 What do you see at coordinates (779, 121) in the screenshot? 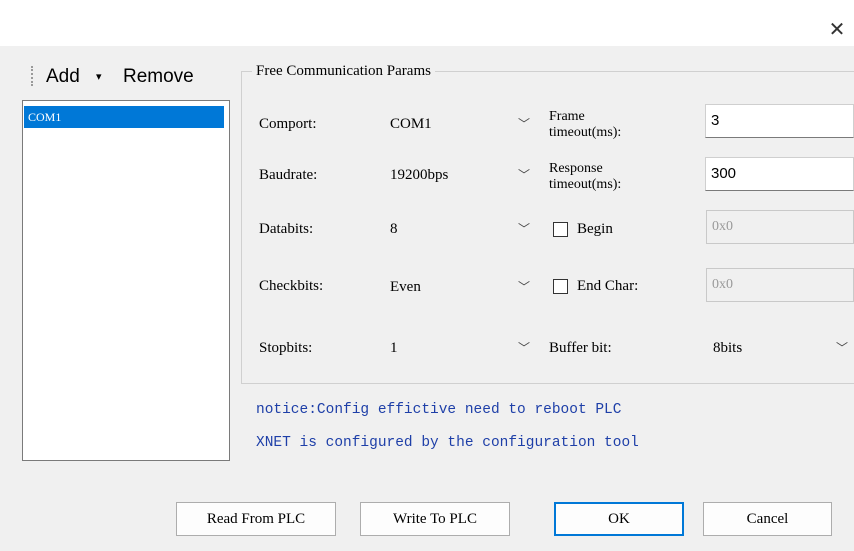
I see `frame-timeout-input: 3` at bounding box center [779, 121].